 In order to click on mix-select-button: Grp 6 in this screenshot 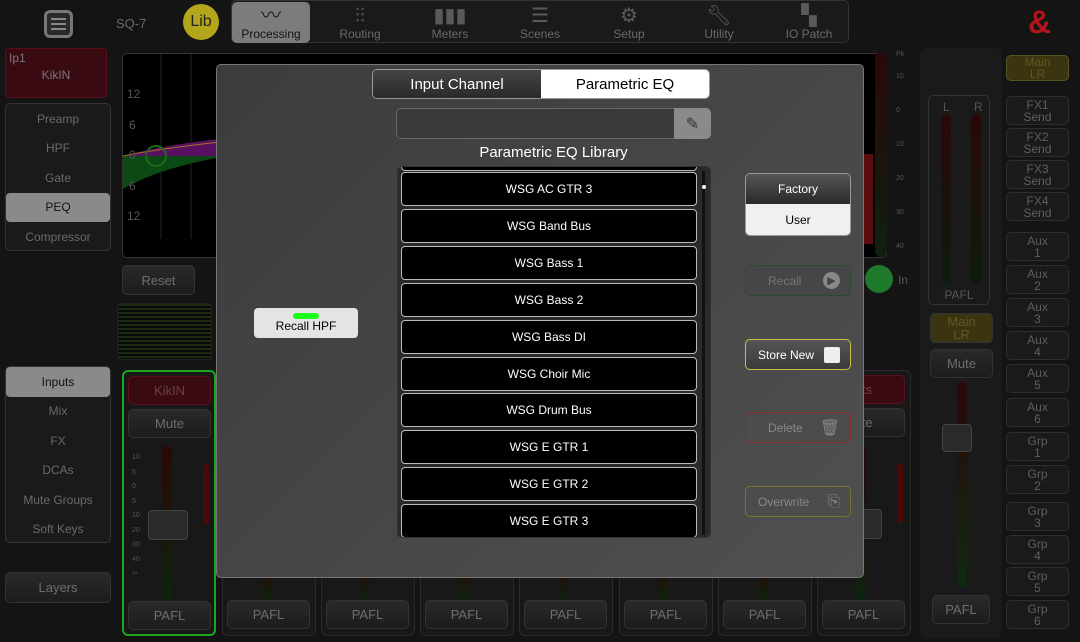, I will do `click(1037, 614)`.